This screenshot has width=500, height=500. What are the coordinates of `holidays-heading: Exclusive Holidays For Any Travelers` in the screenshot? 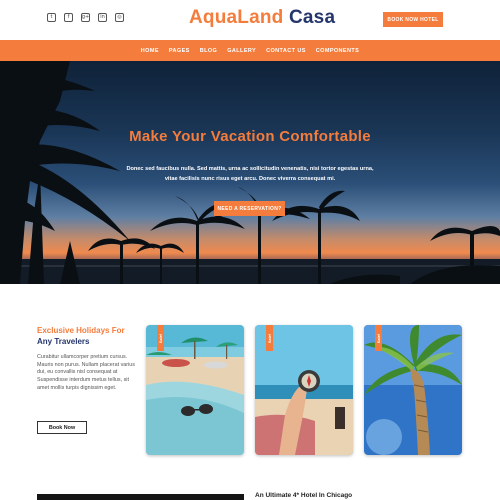 It's located at (81, 336).